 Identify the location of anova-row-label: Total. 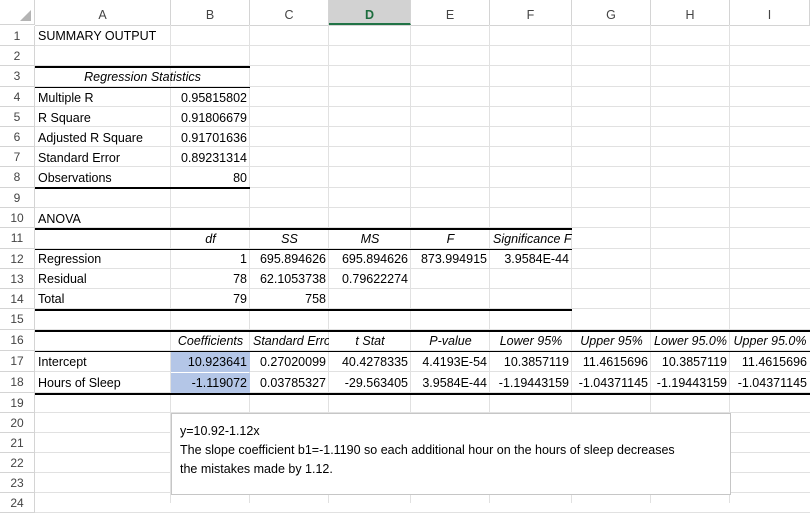
(103, 299).